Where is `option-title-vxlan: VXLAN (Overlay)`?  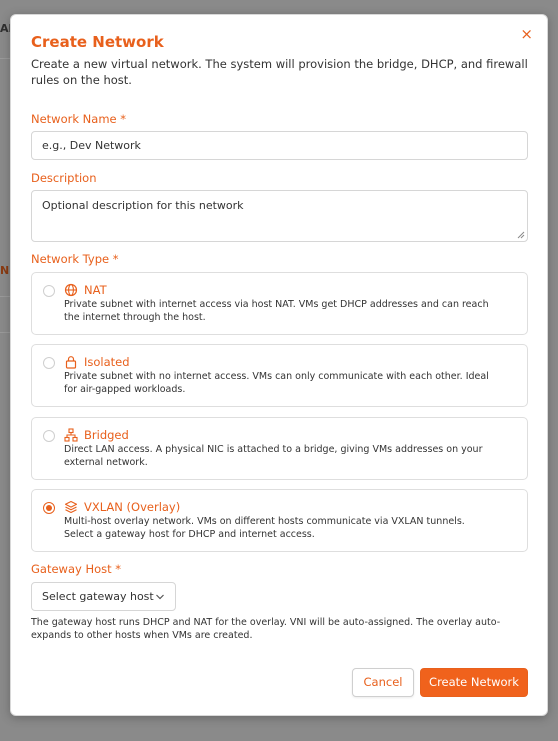 option-title-vxlan: VXLAN (Overlay) is located at coordinates (132, 507).